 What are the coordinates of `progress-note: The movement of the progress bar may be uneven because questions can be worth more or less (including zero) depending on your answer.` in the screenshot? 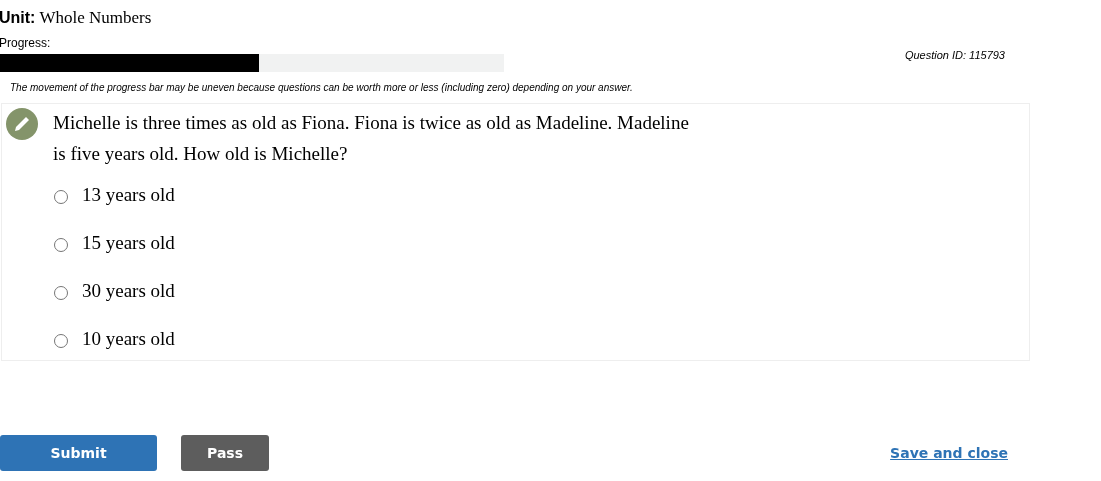 It's located at (322, 87).